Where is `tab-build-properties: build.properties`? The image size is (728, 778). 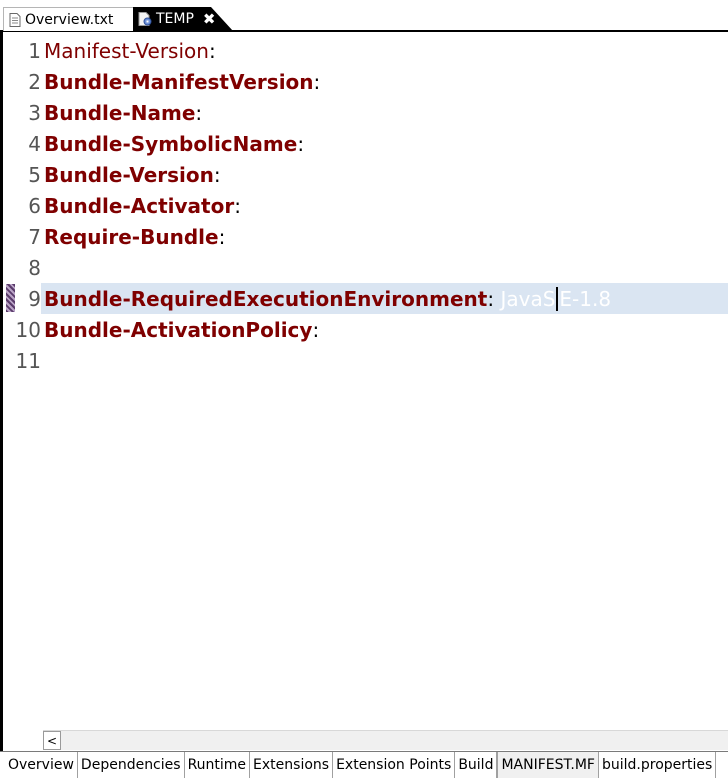
tab-build-properties: build.properties is located at coordinates (658, 765).